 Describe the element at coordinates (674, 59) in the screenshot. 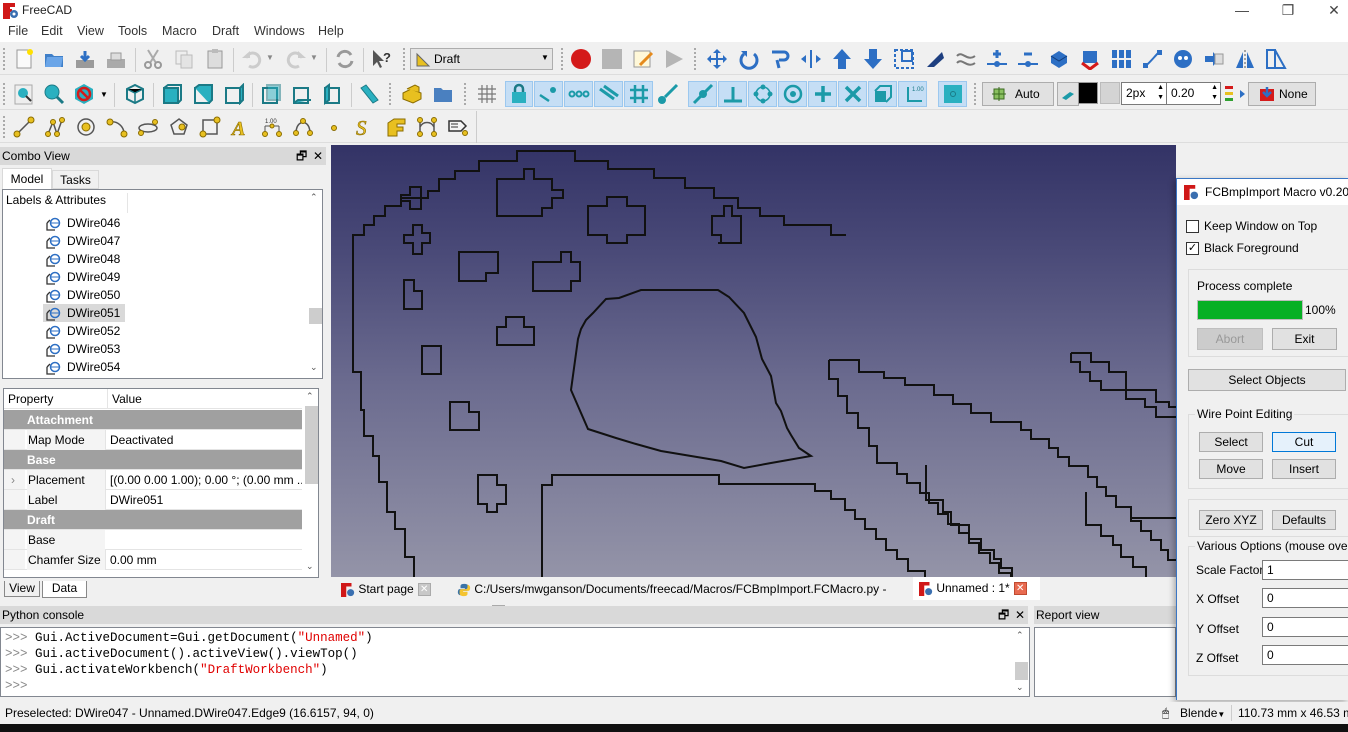

I see `run-macro-icon` at that location.